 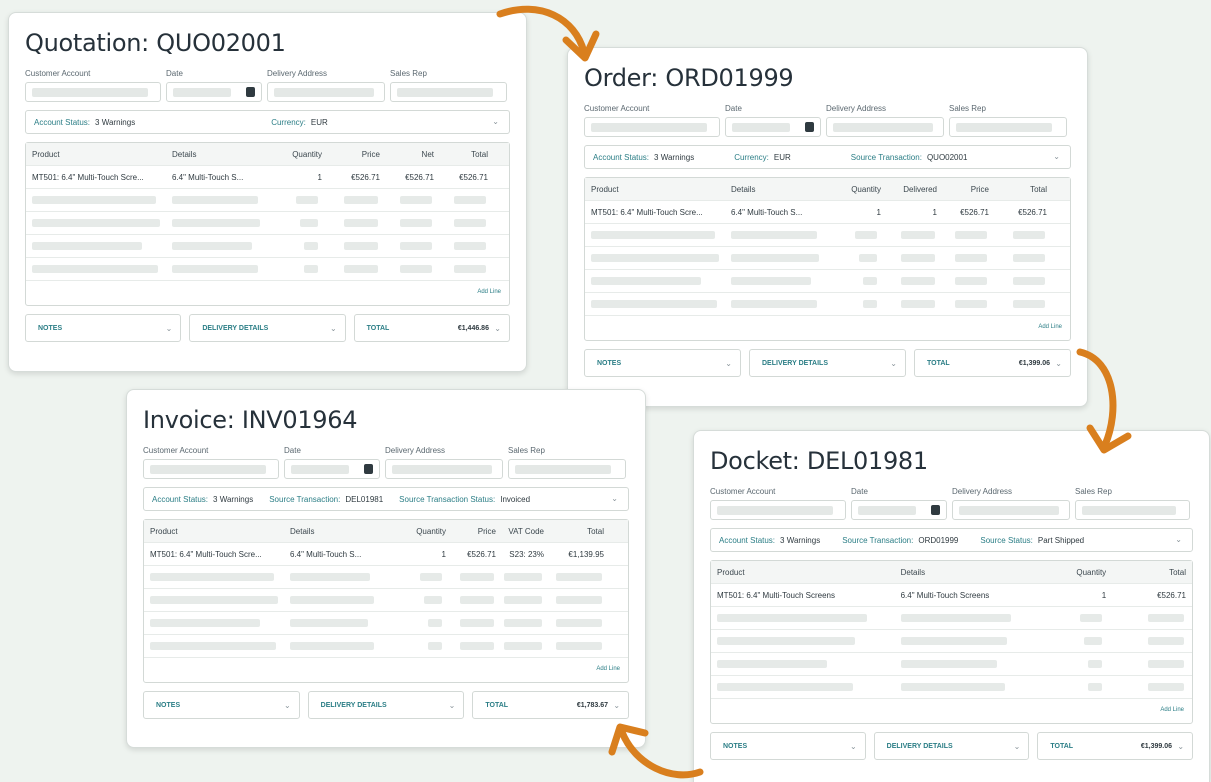 I want to click on arrow-order-to-docket, so click(x=1096, y=398).